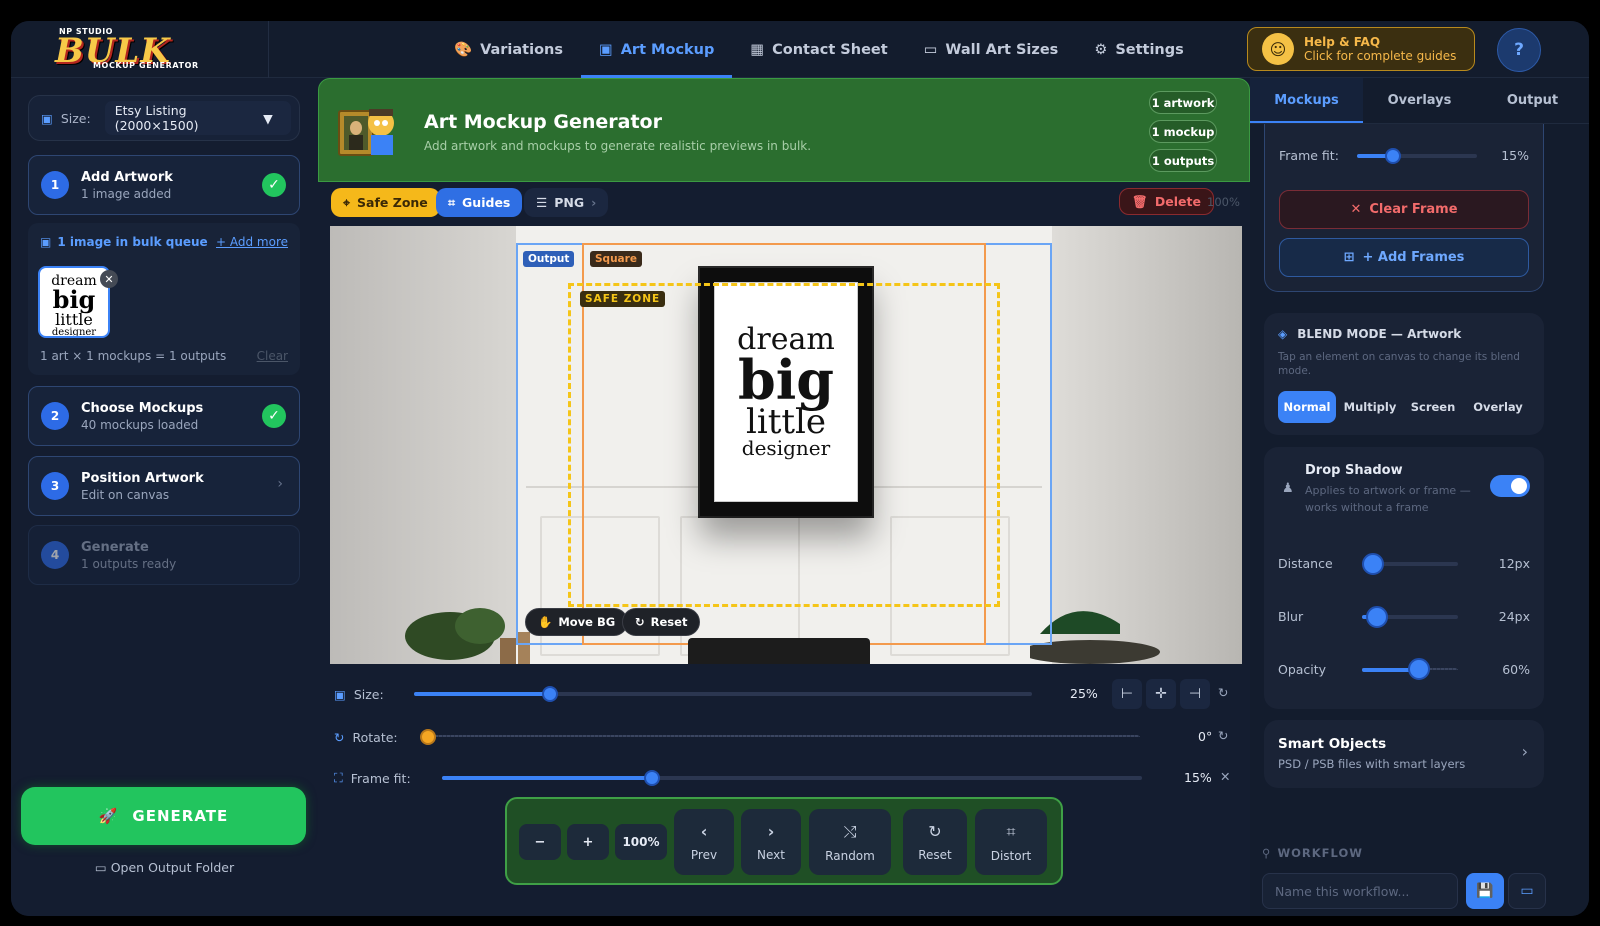 This screenshot has height=926, width=1600. Describe the element at coordinates (542, 202) in the screenshot. I see `sliders-icon: ☰` at that location.